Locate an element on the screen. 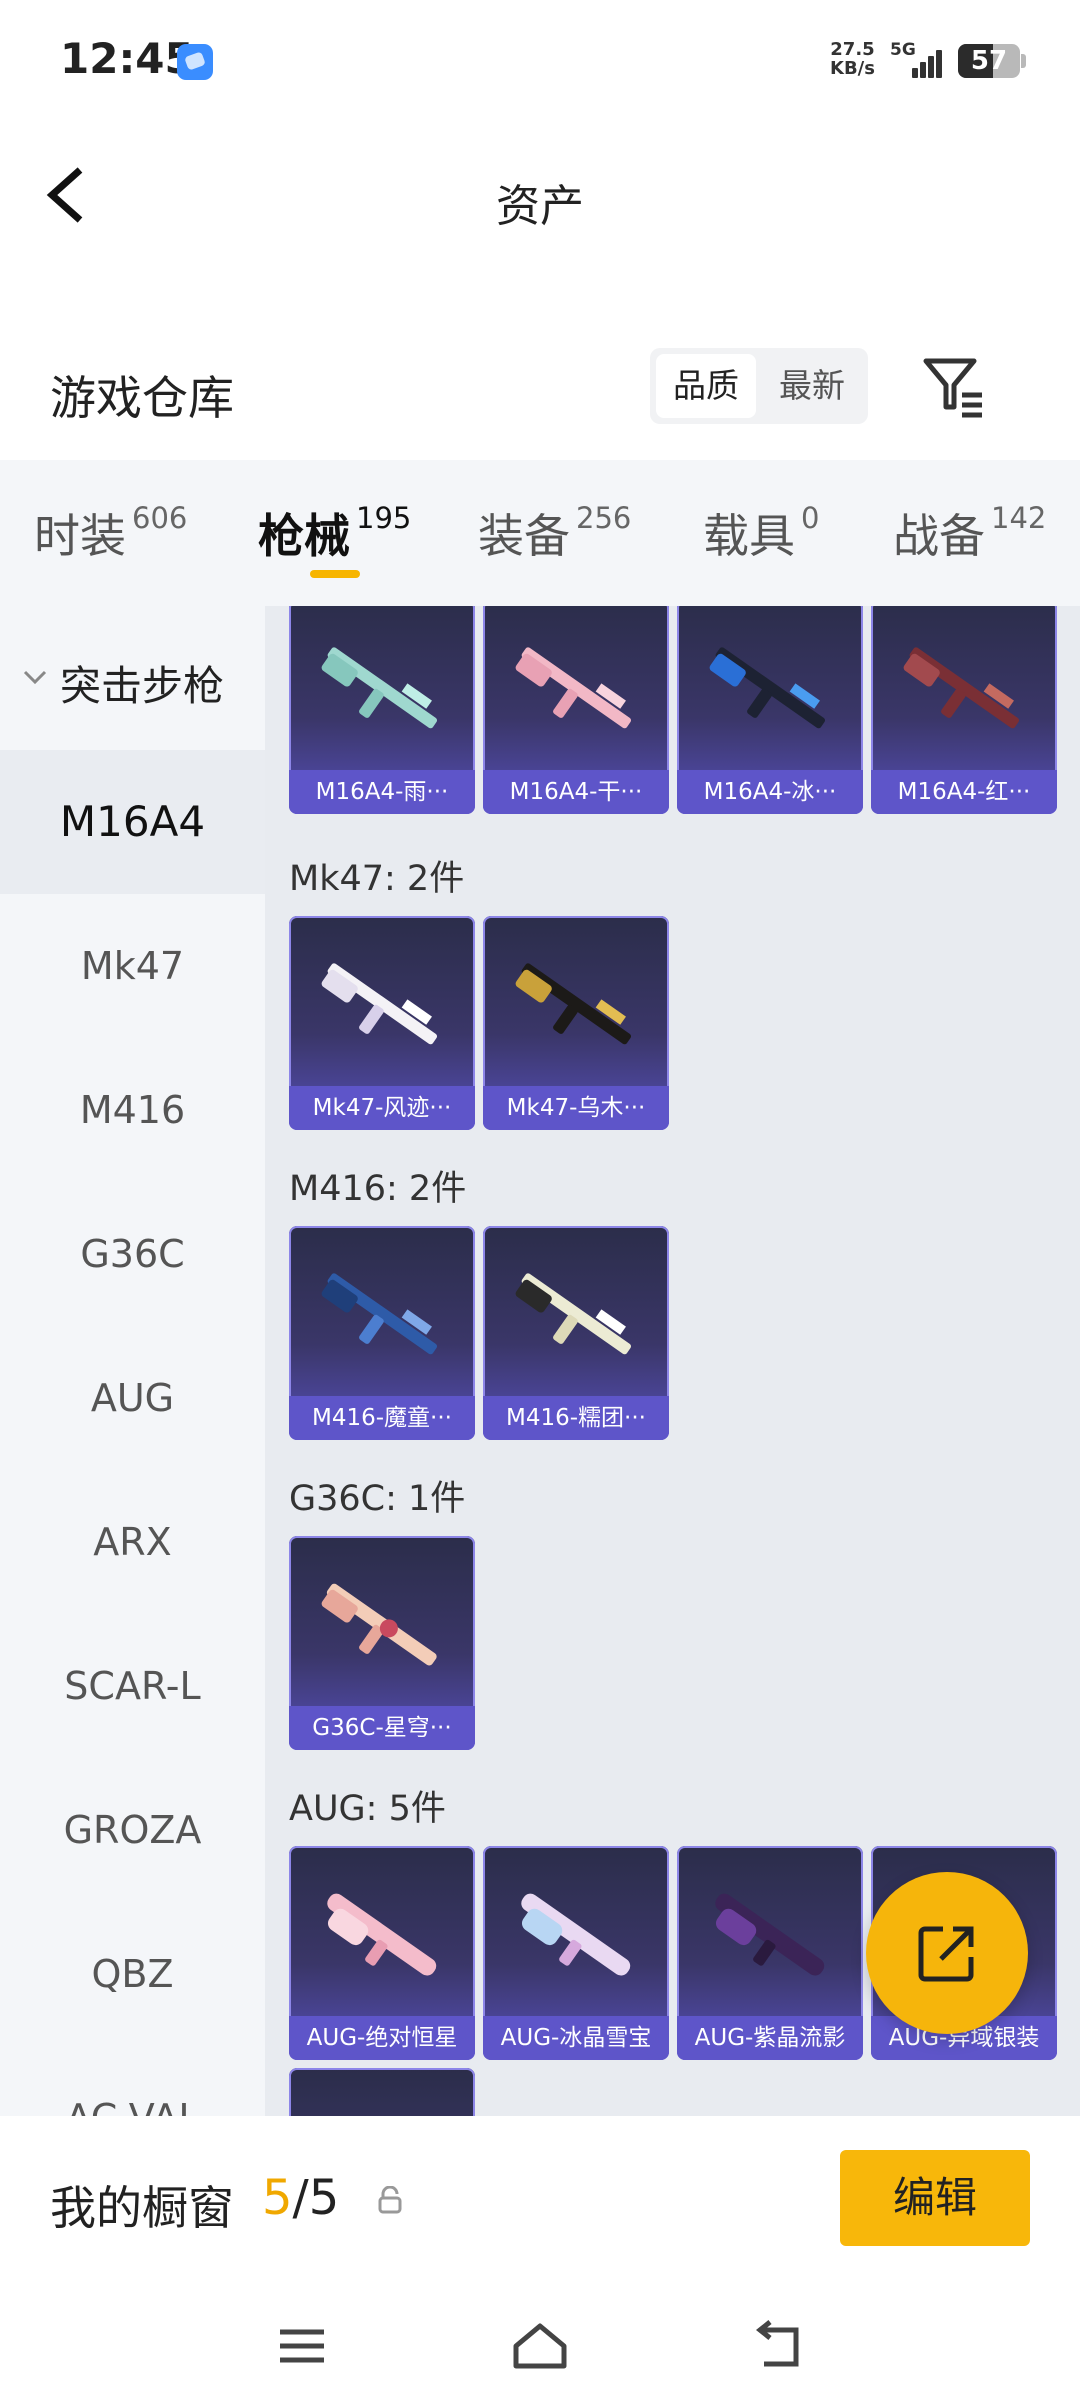 The width and height of the screenshot is (1080, 2408). skin-card: M16A4-雨··· is located at coordinates (382, 710).